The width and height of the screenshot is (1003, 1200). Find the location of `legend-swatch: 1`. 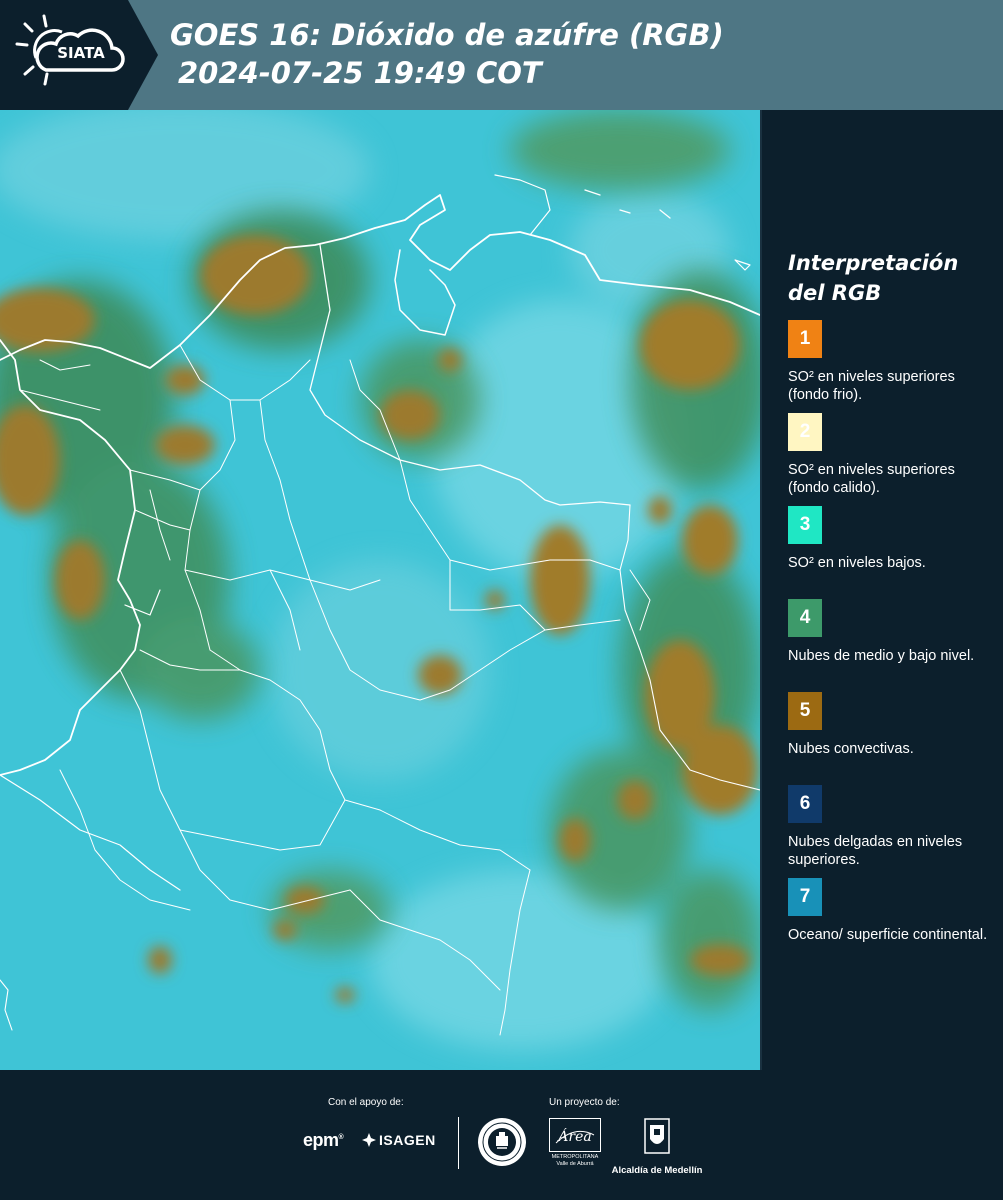

legend-swatch: 1 is located at coordinates (805, 339).